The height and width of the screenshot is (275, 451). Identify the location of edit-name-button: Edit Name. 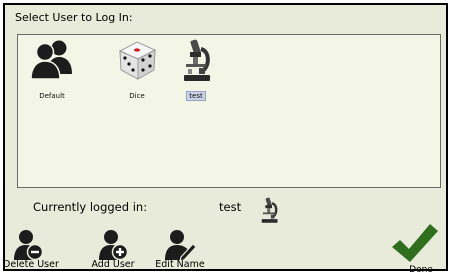
(180, 248).